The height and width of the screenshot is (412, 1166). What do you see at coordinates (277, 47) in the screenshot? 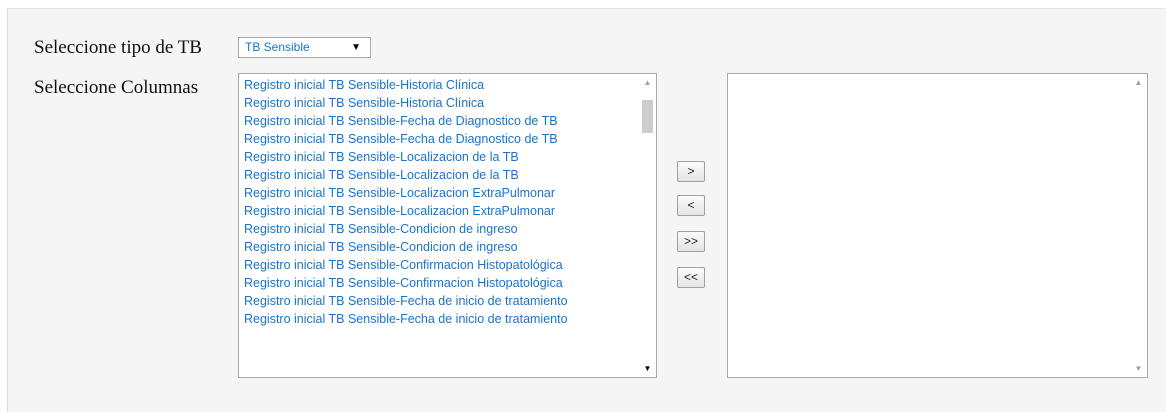
I see `tb-type-selected-value: TB Sensible` at bounding box center [277, 47].